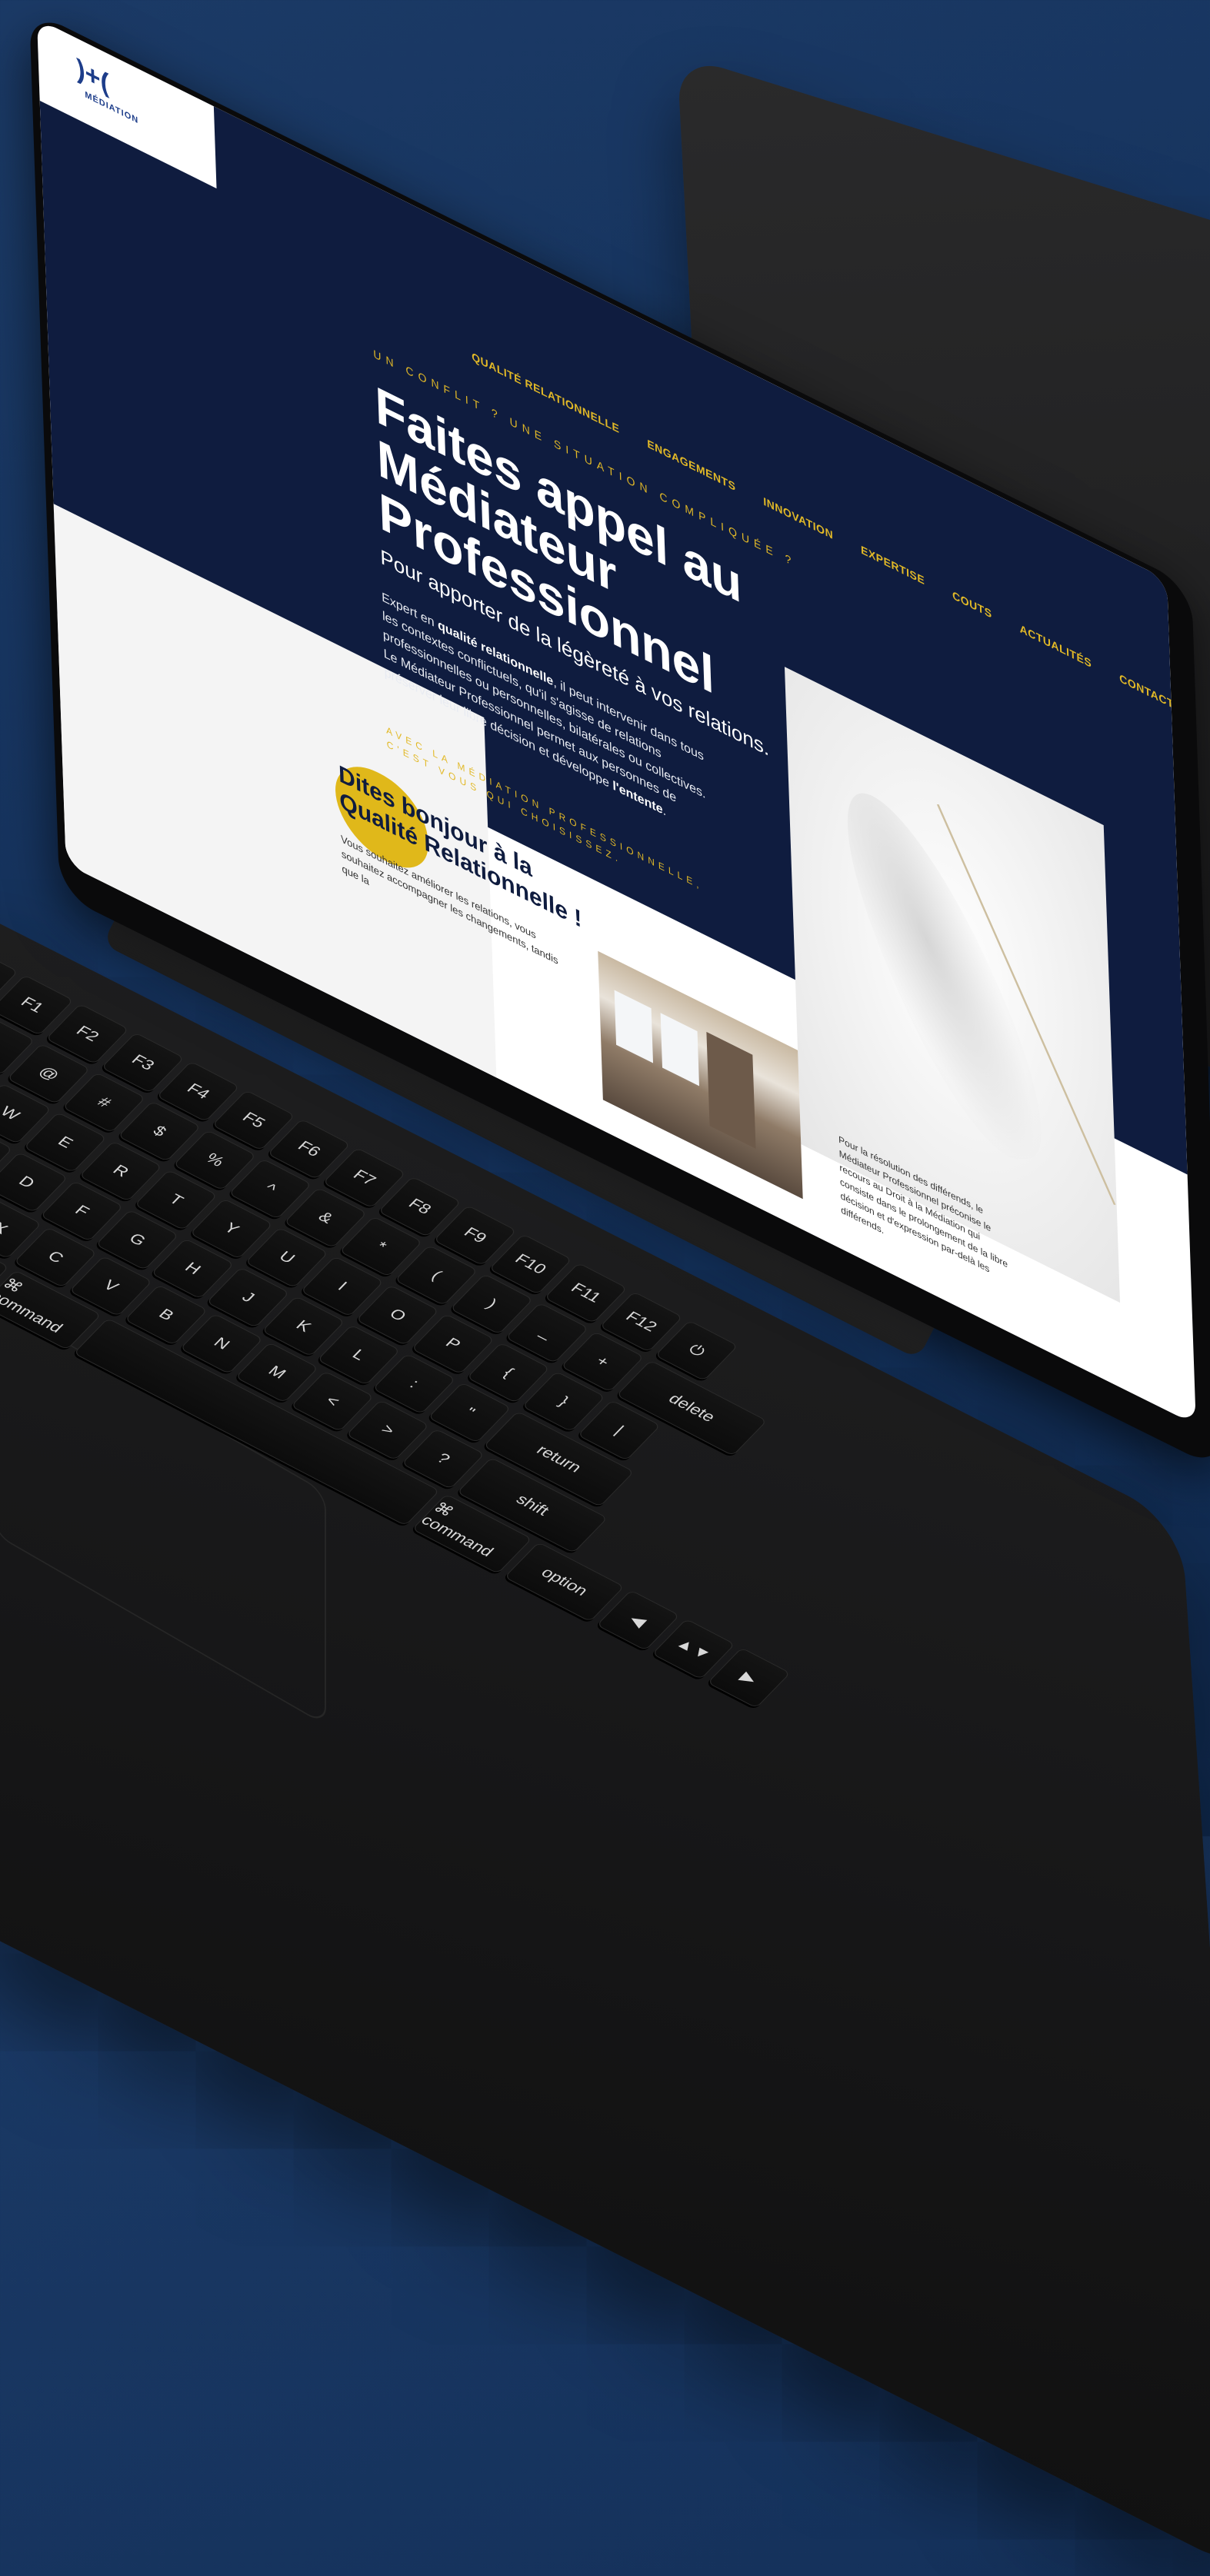 The width and height of the screenshot is (1210, 2576). I want to click on logo-mark: )+(, so click(92, 76).